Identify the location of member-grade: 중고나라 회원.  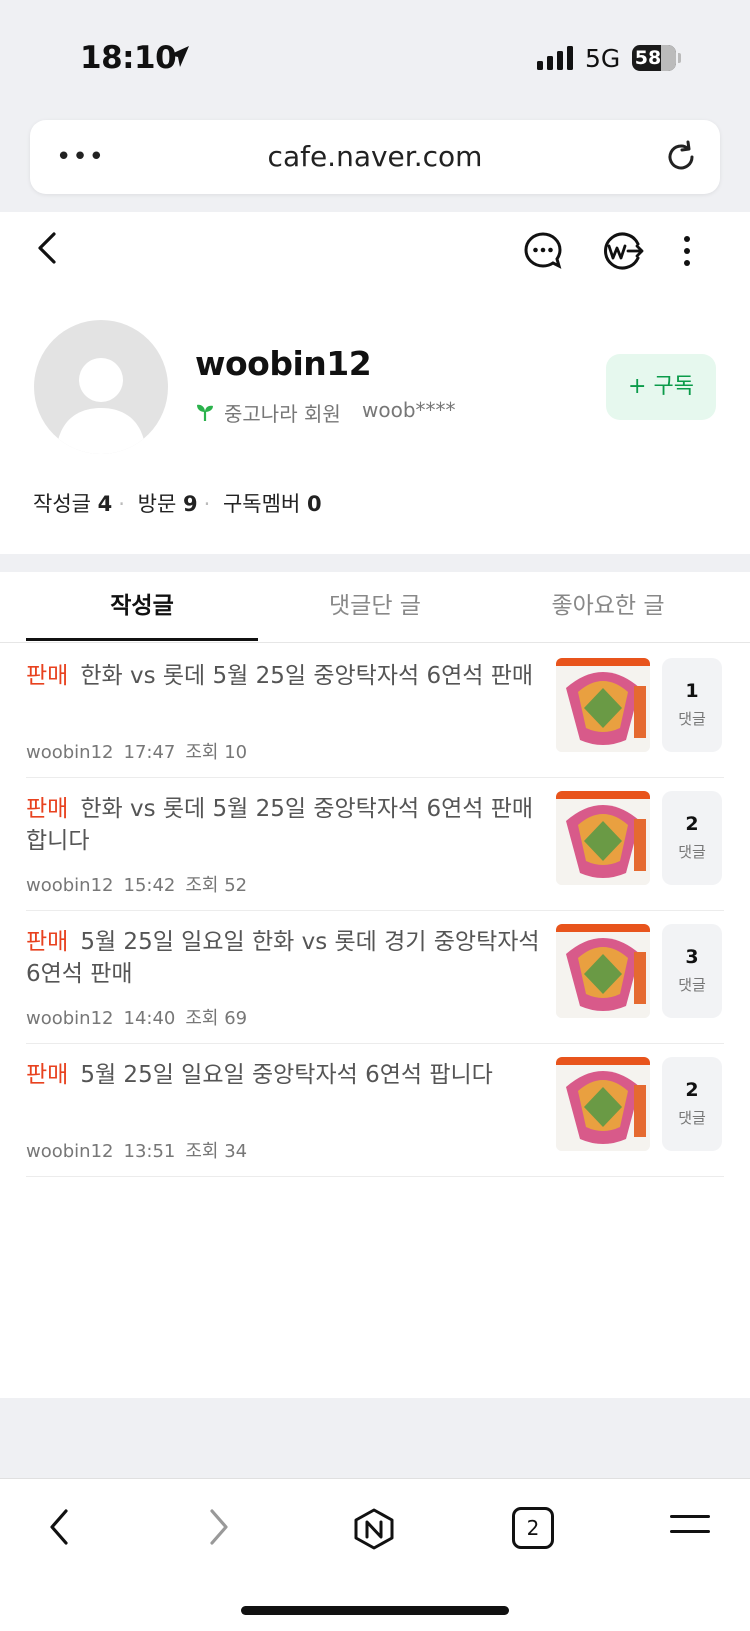
(282, 414).